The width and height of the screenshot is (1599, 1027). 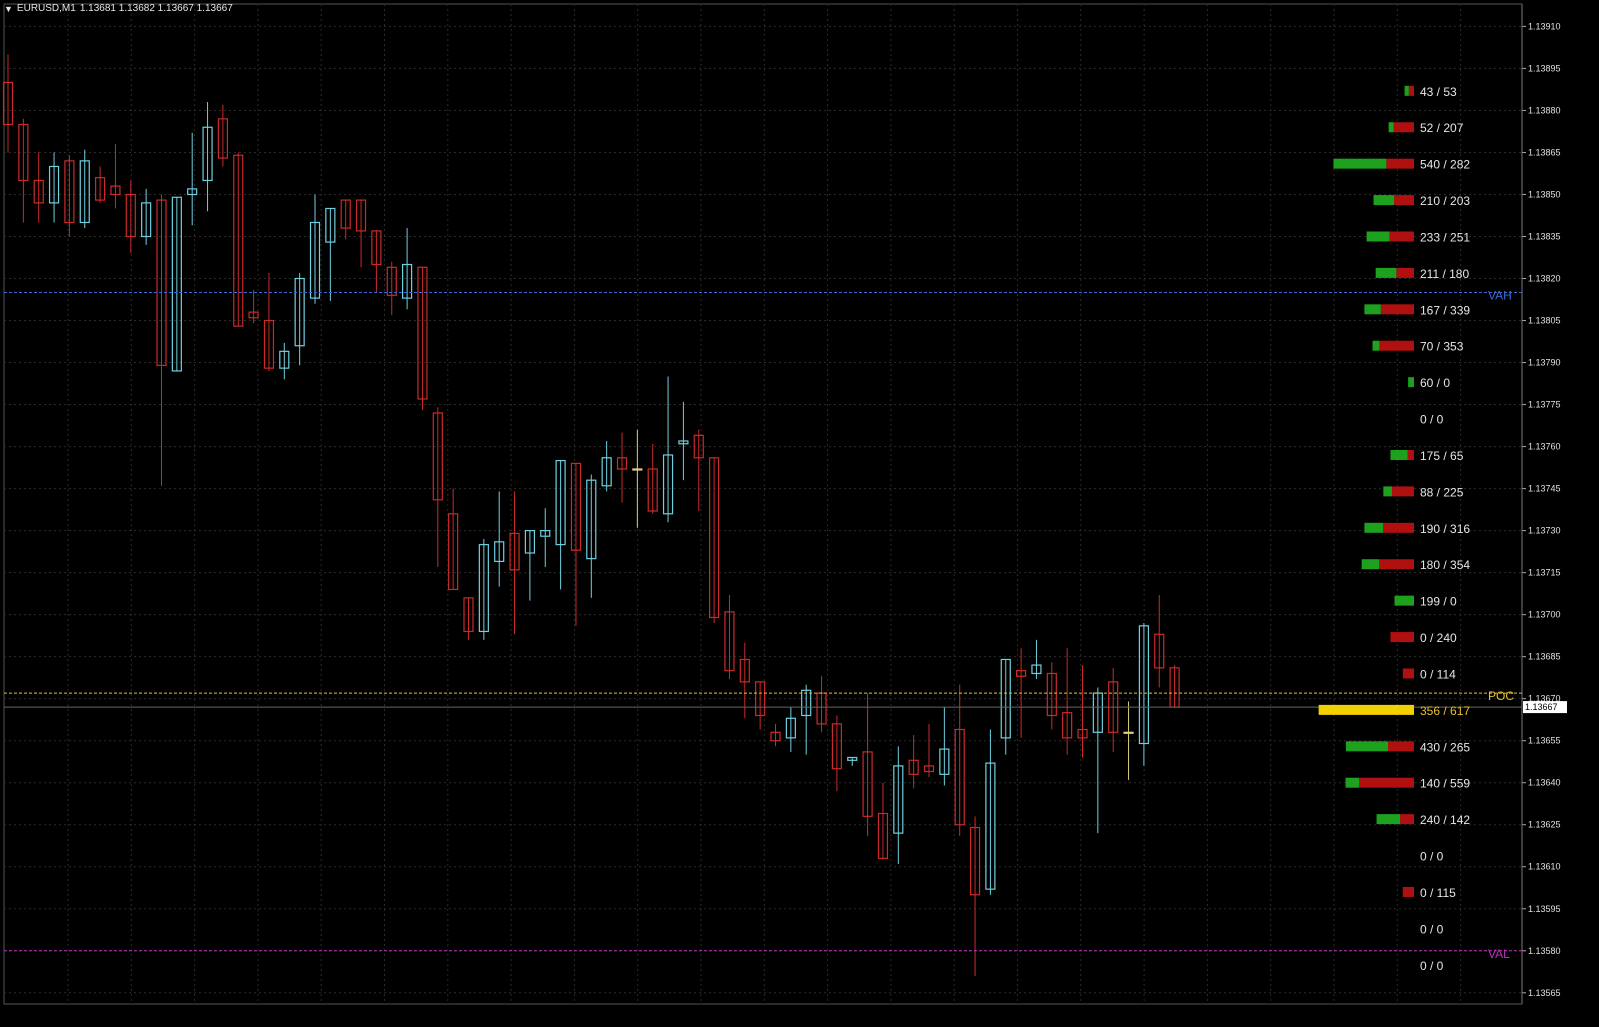 What do you see at coordinates (1438, 602) in the screenshot?
I see `volume-profile-label: 199 / 0` at bounding box center [1438, 602].